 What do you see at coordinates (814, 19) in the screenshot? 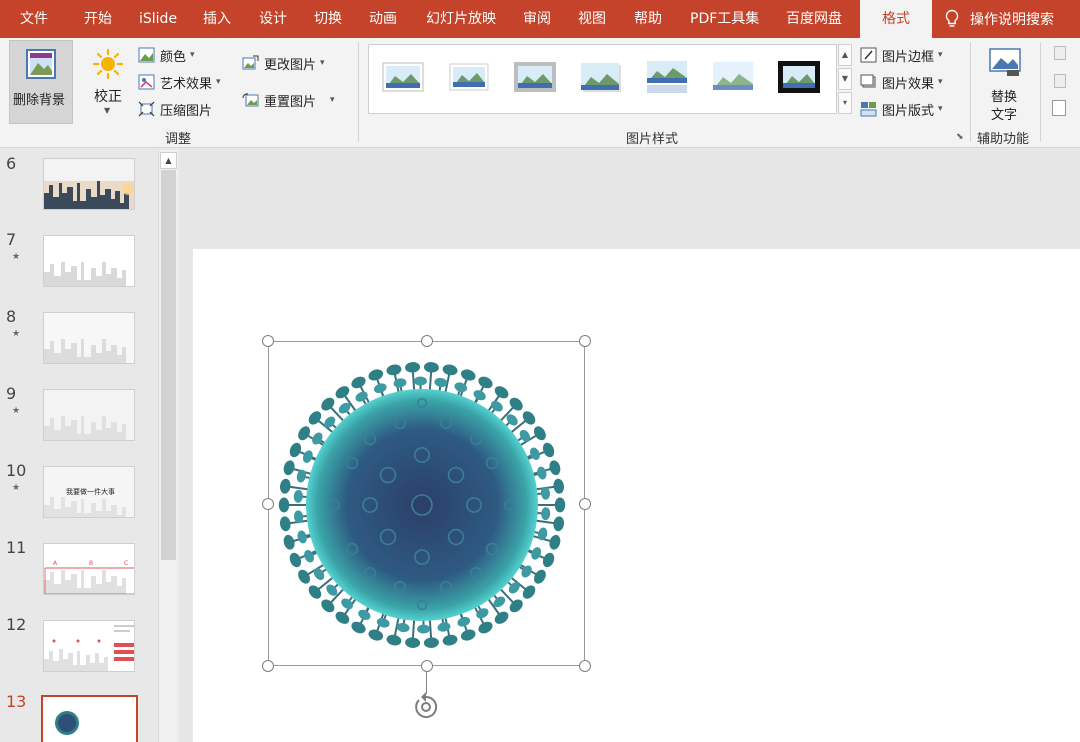
I see `tab-baidu-netdisk: 百度网盘` at bounding box center [814, 19].